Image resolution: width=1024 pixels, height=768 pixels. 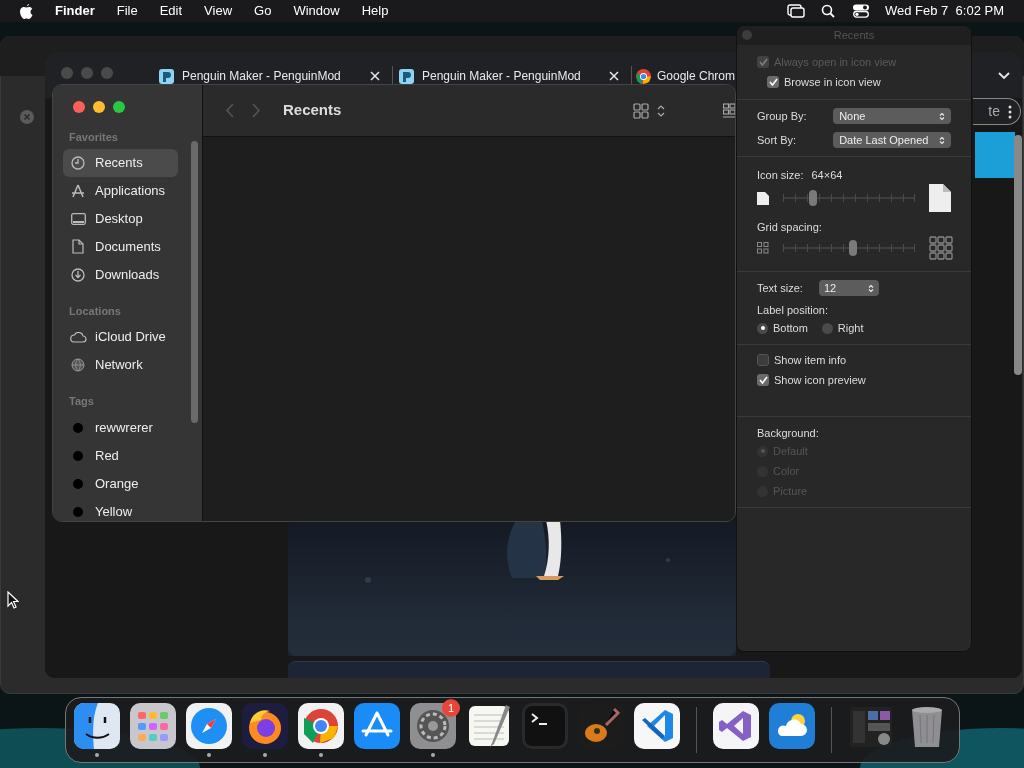 I want to click on download-icon, so click(x=78, y=274).